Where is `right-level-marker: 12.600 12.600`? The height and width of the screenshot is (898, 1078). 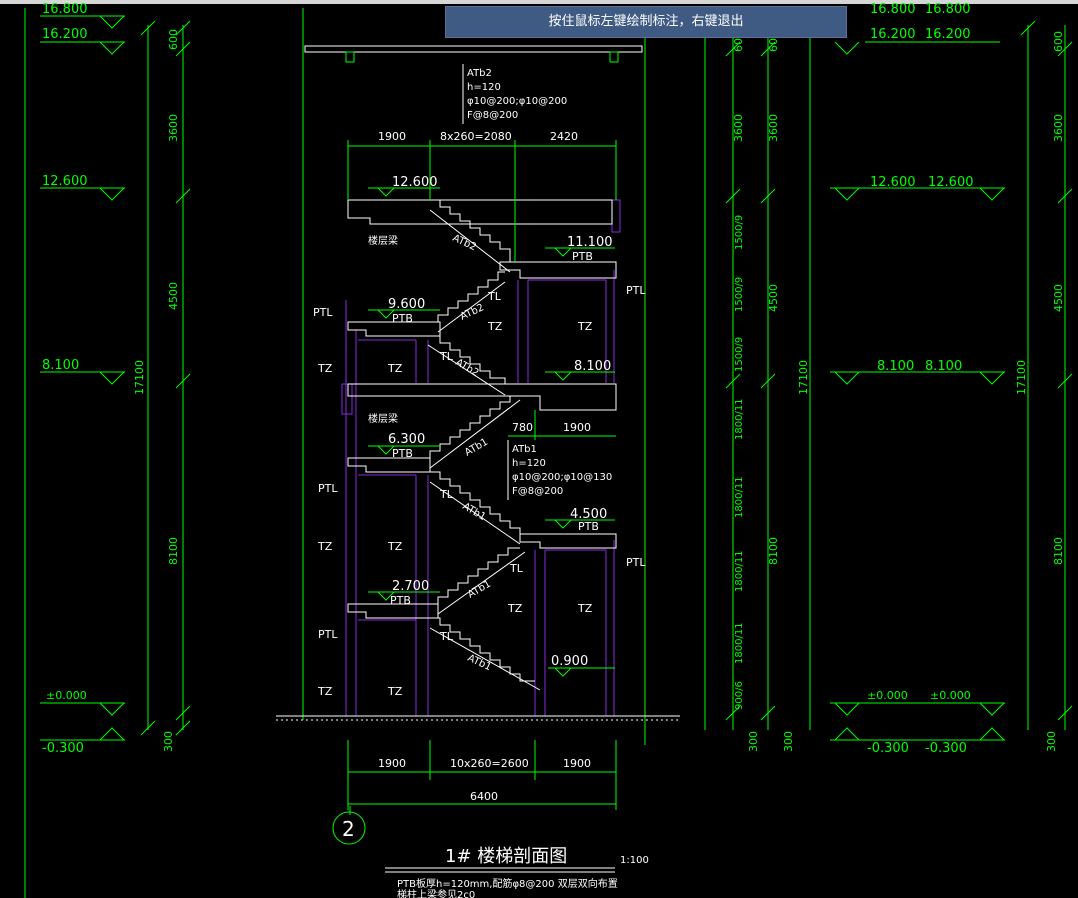
right-level-marker: 12.600 12.600 is located at coordinates (917, 188).